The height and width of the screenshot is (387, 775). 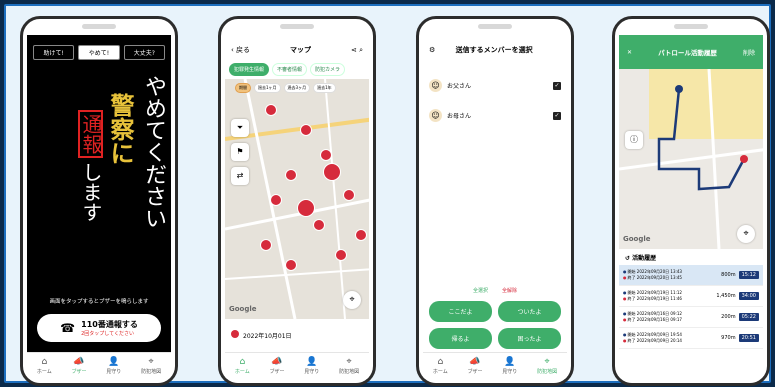 I want to click on message-line-3: 通報します, so click(x=90, y=166).